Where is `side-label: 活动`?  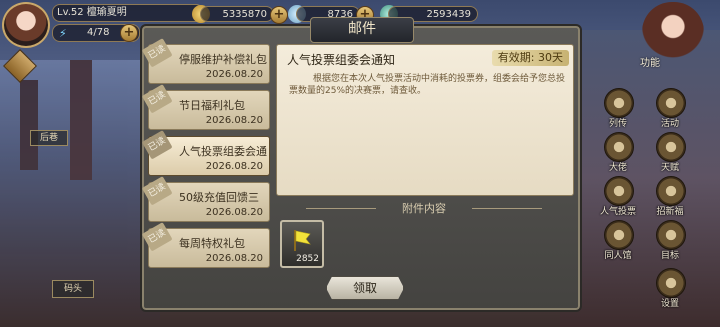 side-label: 活动 is located at coordinates (669, 124).